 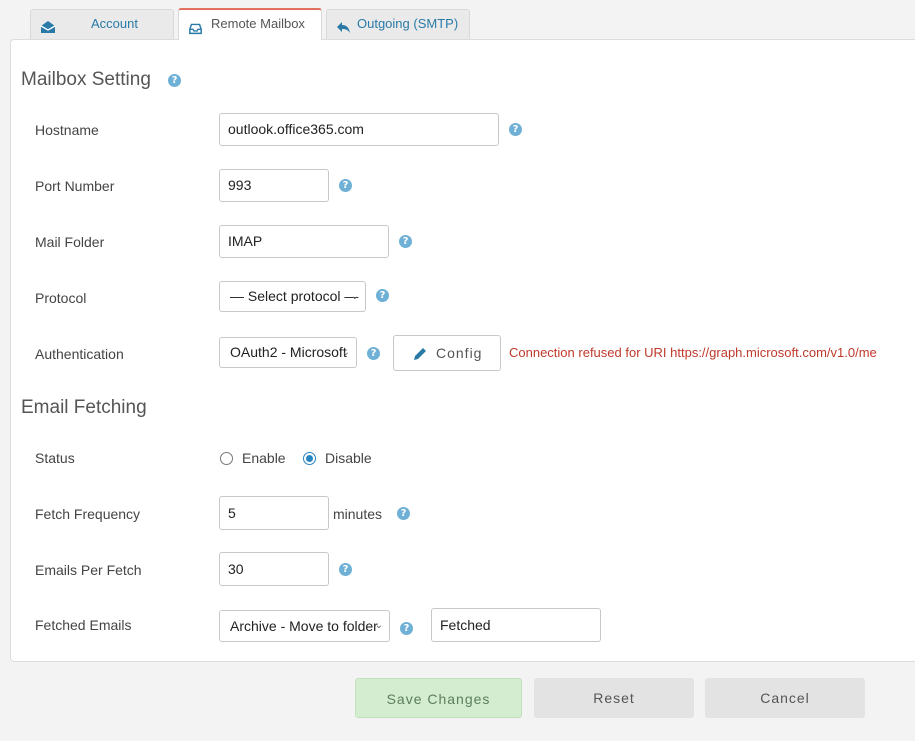 What do you see at coordinates (345, 185) in the screenshot?
I see `port-number-help-icon: ?` at bounding box center [345, 185].